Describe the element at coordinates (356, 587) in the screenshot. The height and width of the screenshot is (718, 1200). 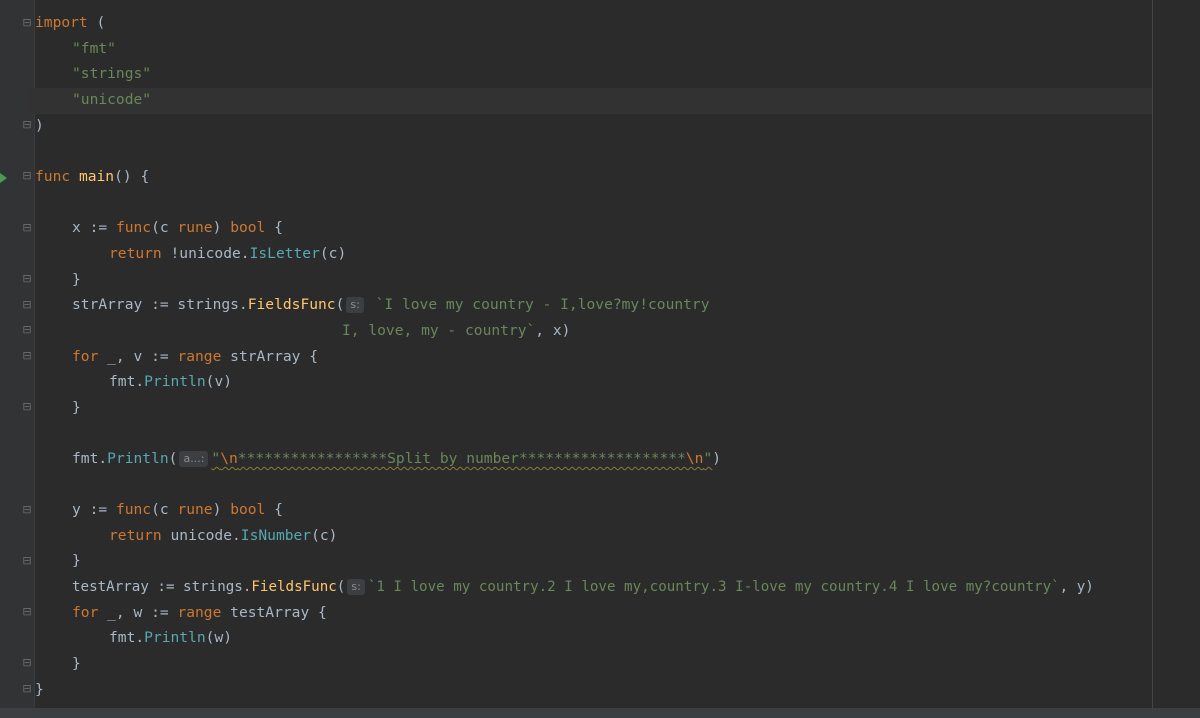
I see `parameter-hint: s:` at that location.